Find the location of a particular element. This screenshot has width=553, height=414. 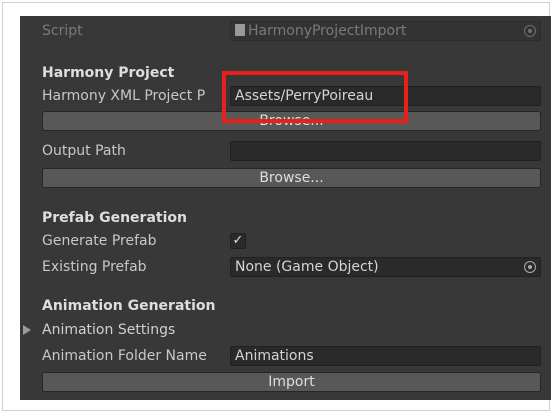

script-row: Script HarmonyProjectImport is located at coordinates (285, 30).